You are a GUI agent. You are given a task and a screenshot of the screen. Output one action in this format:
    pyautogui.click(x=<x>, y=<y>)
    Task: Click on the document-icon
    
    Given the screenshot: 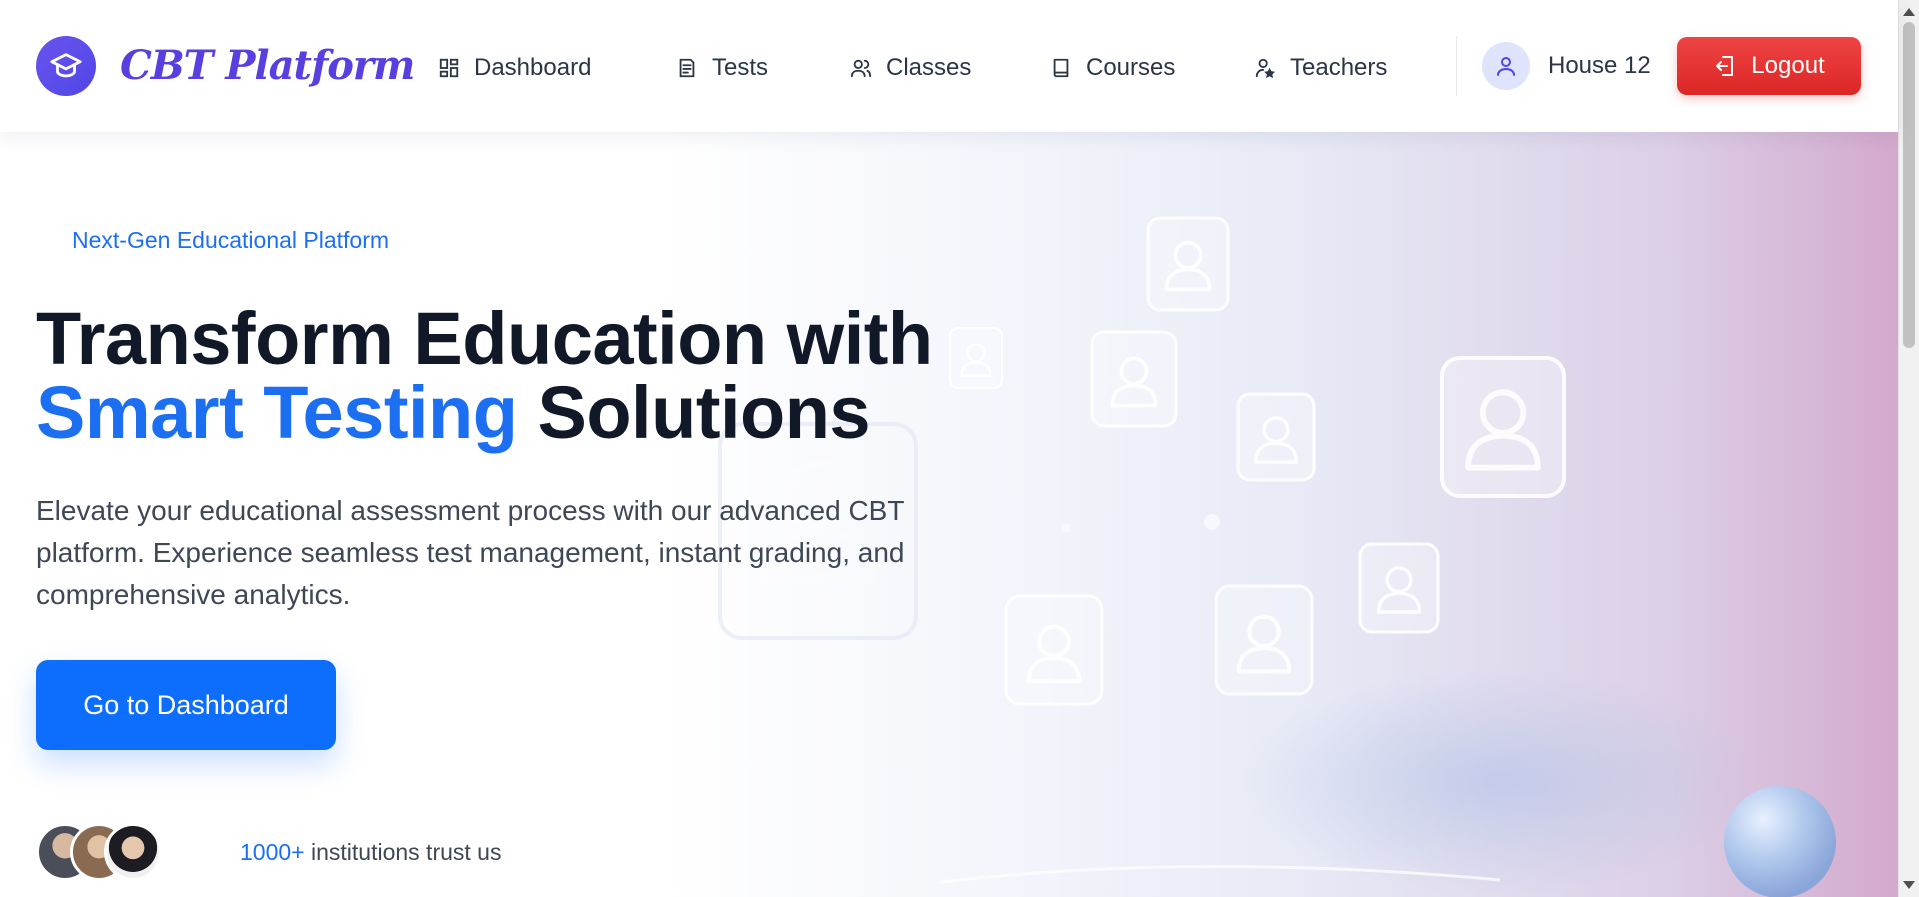 What is the action you would take?
    pyautogui.click(x=687, y=68)
    